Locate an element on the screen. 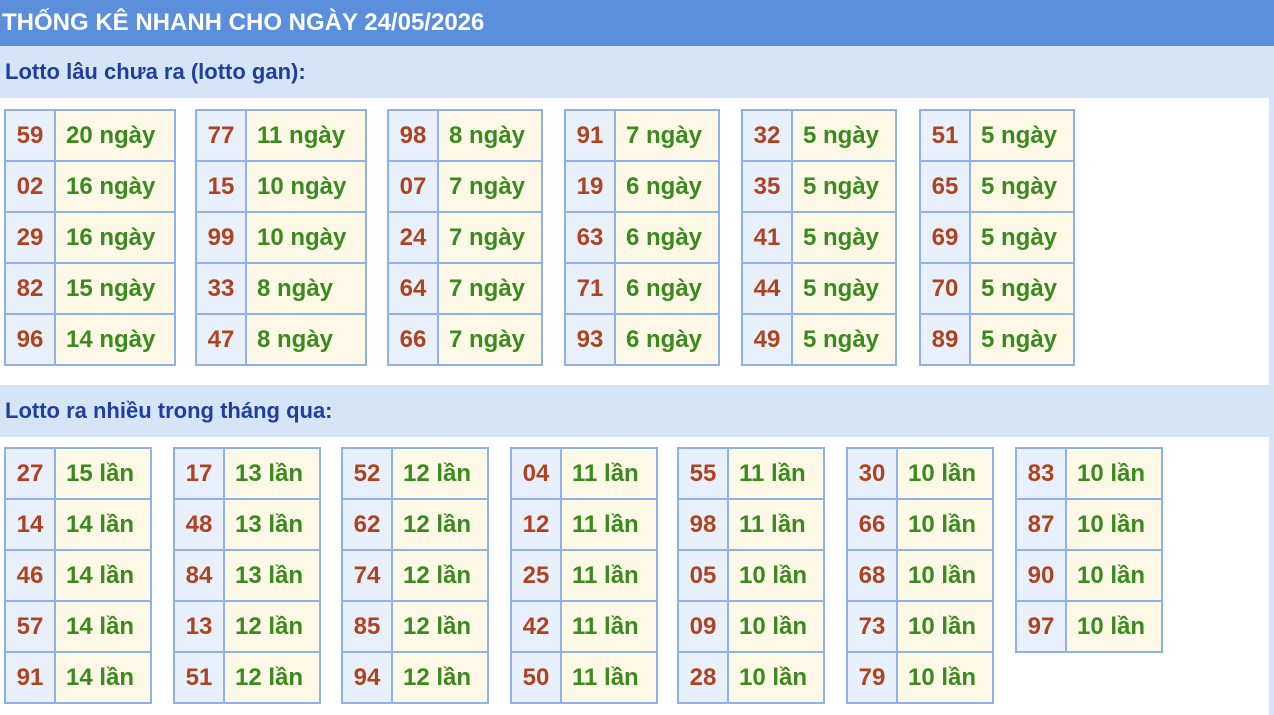 The height and width of the screenshot is (715, 1274). nhieu-table: 30 10 lần 66 10 lần 68 10 lần 73 10 lần 79 10 lần is located at coordinates (920, 575).